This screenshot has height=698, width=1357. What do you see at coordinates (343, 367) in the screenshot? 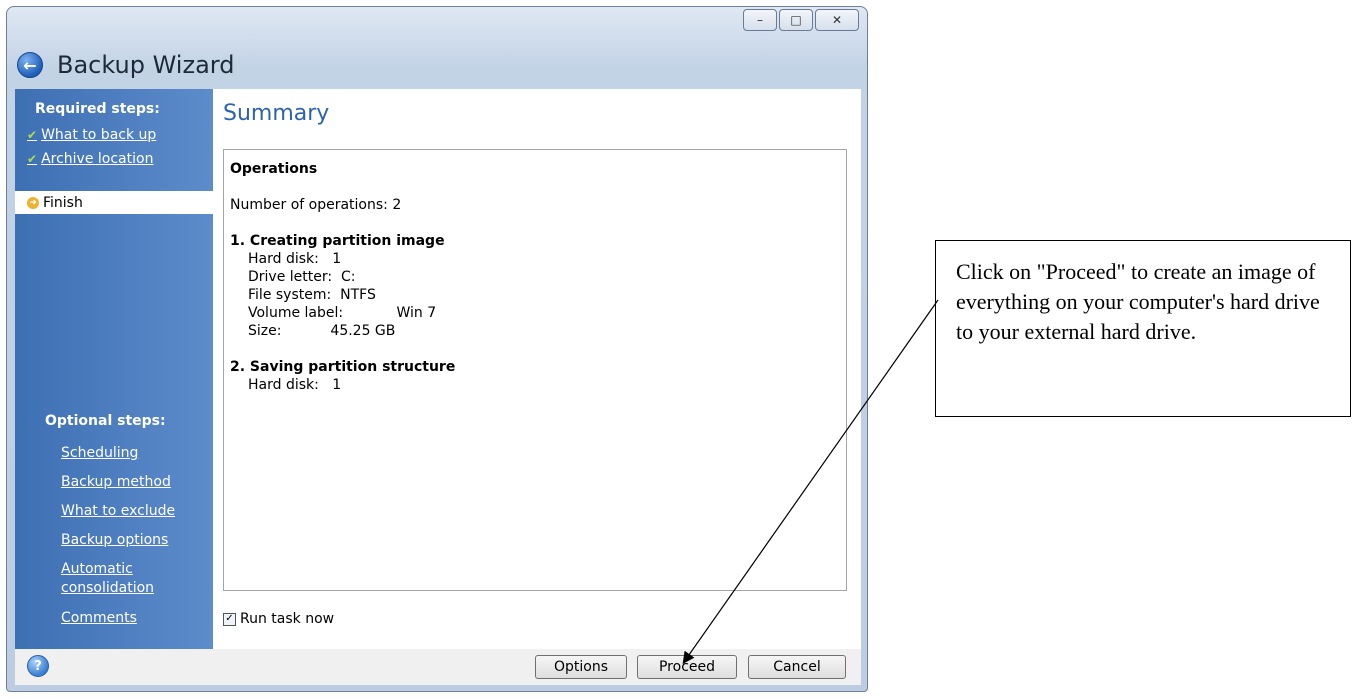
I see `operation-2-title: 2. Saving partition structure` at bounding box center [343, 367].